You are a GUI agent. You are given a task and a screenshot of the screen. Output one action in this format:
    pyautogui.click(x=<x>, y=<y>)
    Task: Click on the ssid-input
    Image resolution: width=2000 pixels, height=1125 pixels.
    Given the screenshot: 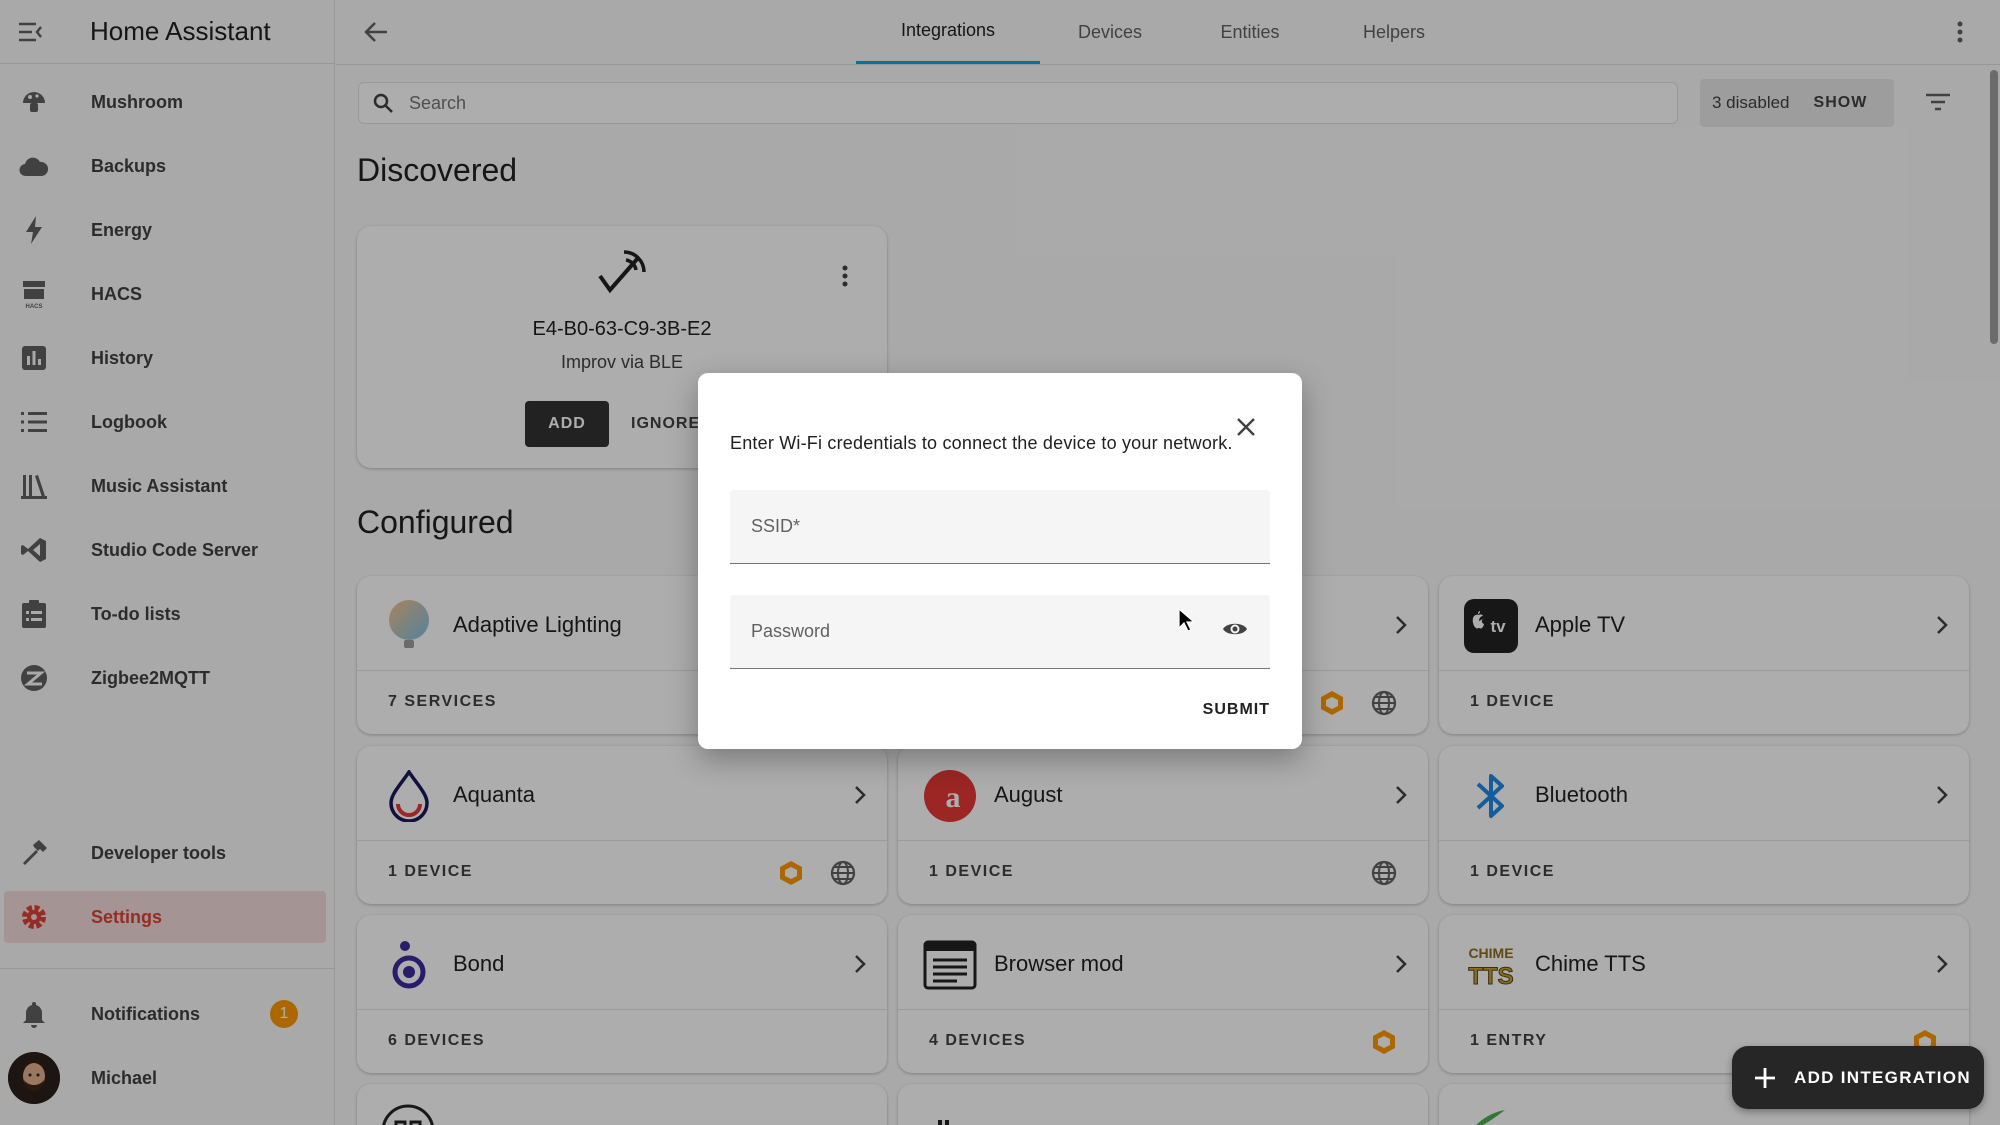 What is the action you would take?
    pyautogui.click(x=1000, y=526)
    